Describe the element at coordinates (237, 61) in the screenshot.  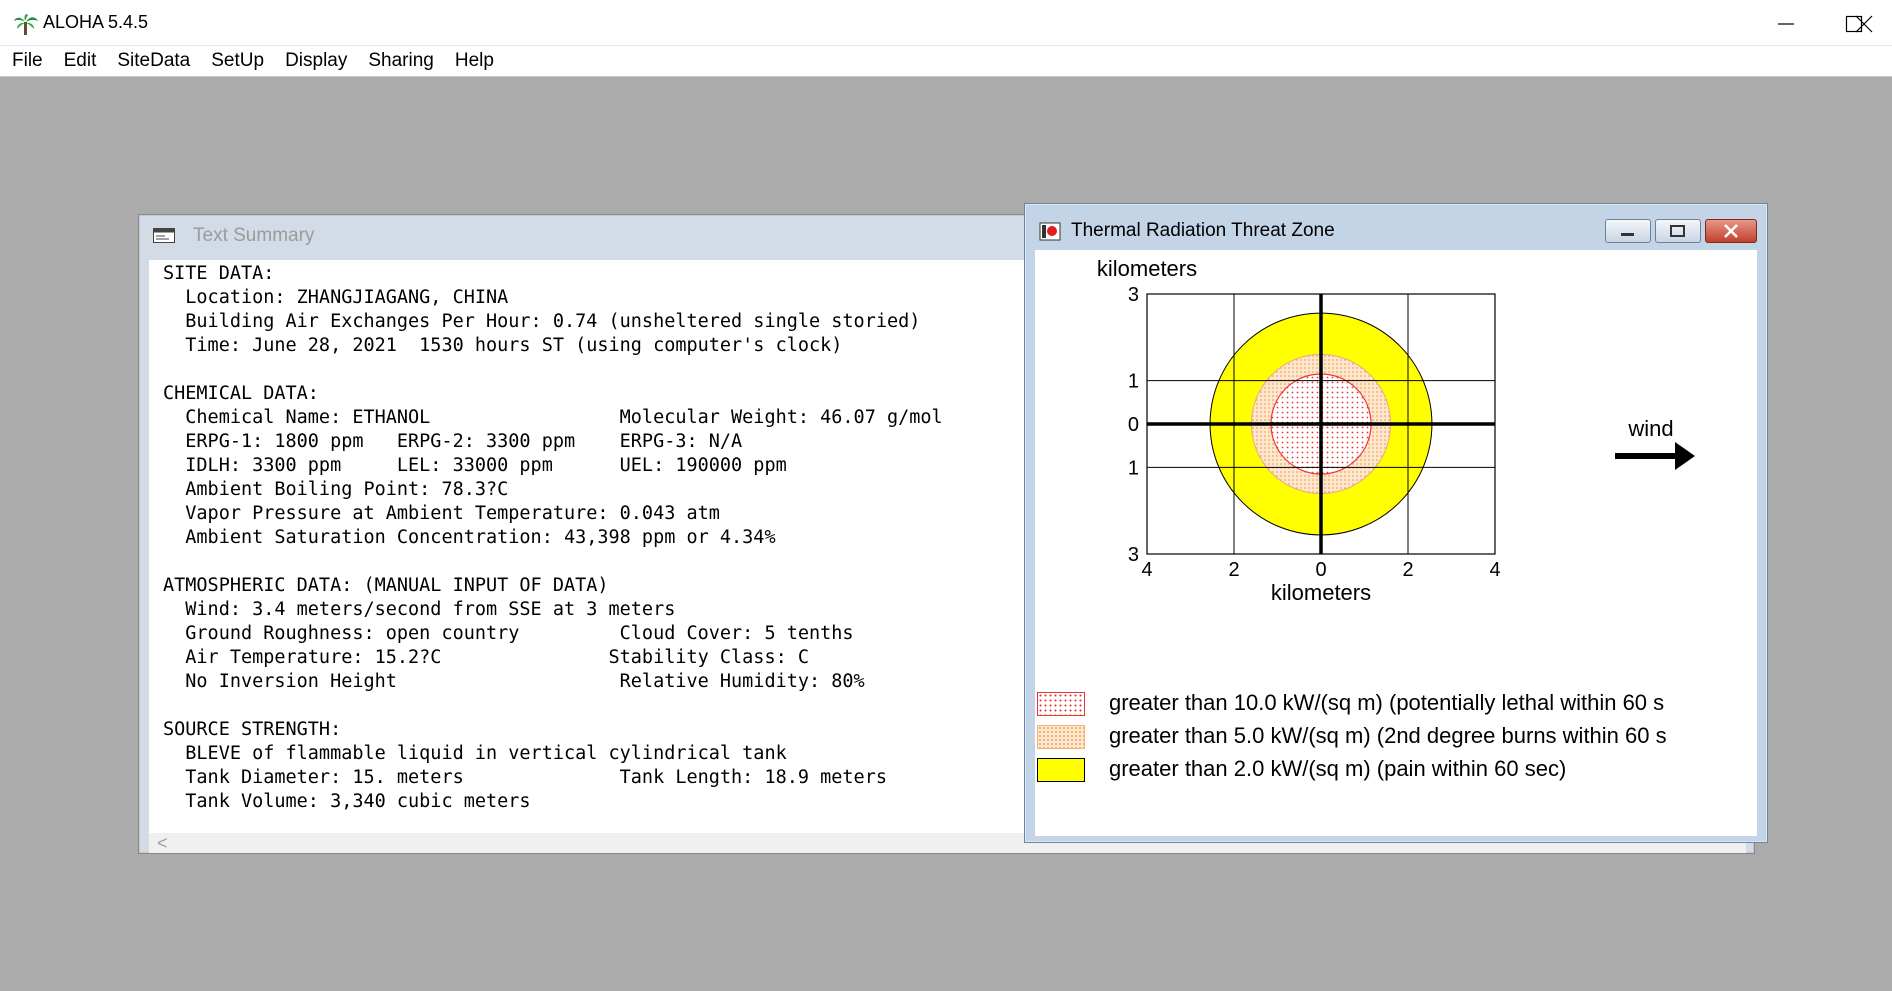
I see `menu-setup: SetUp` at that location.